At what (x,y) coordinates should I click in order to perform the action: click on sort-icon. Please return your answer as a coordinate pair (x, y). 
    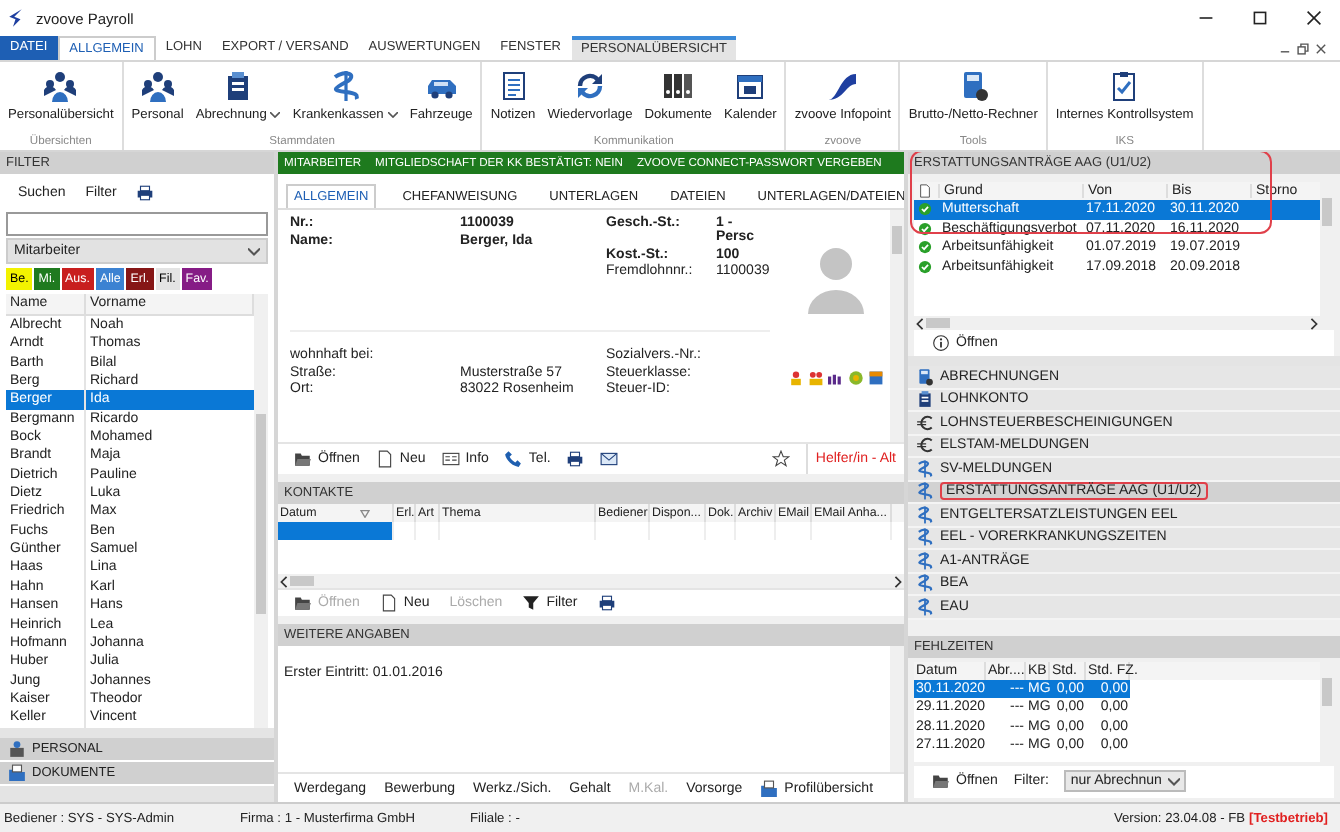
    Looking at the image, I should click on (365, 513).